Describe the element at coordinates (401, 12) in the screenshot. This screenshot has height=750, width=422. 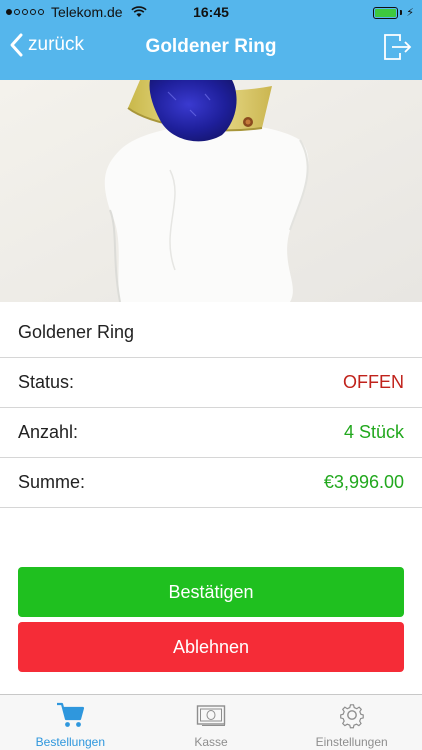
I see `battery-tip` at that location.